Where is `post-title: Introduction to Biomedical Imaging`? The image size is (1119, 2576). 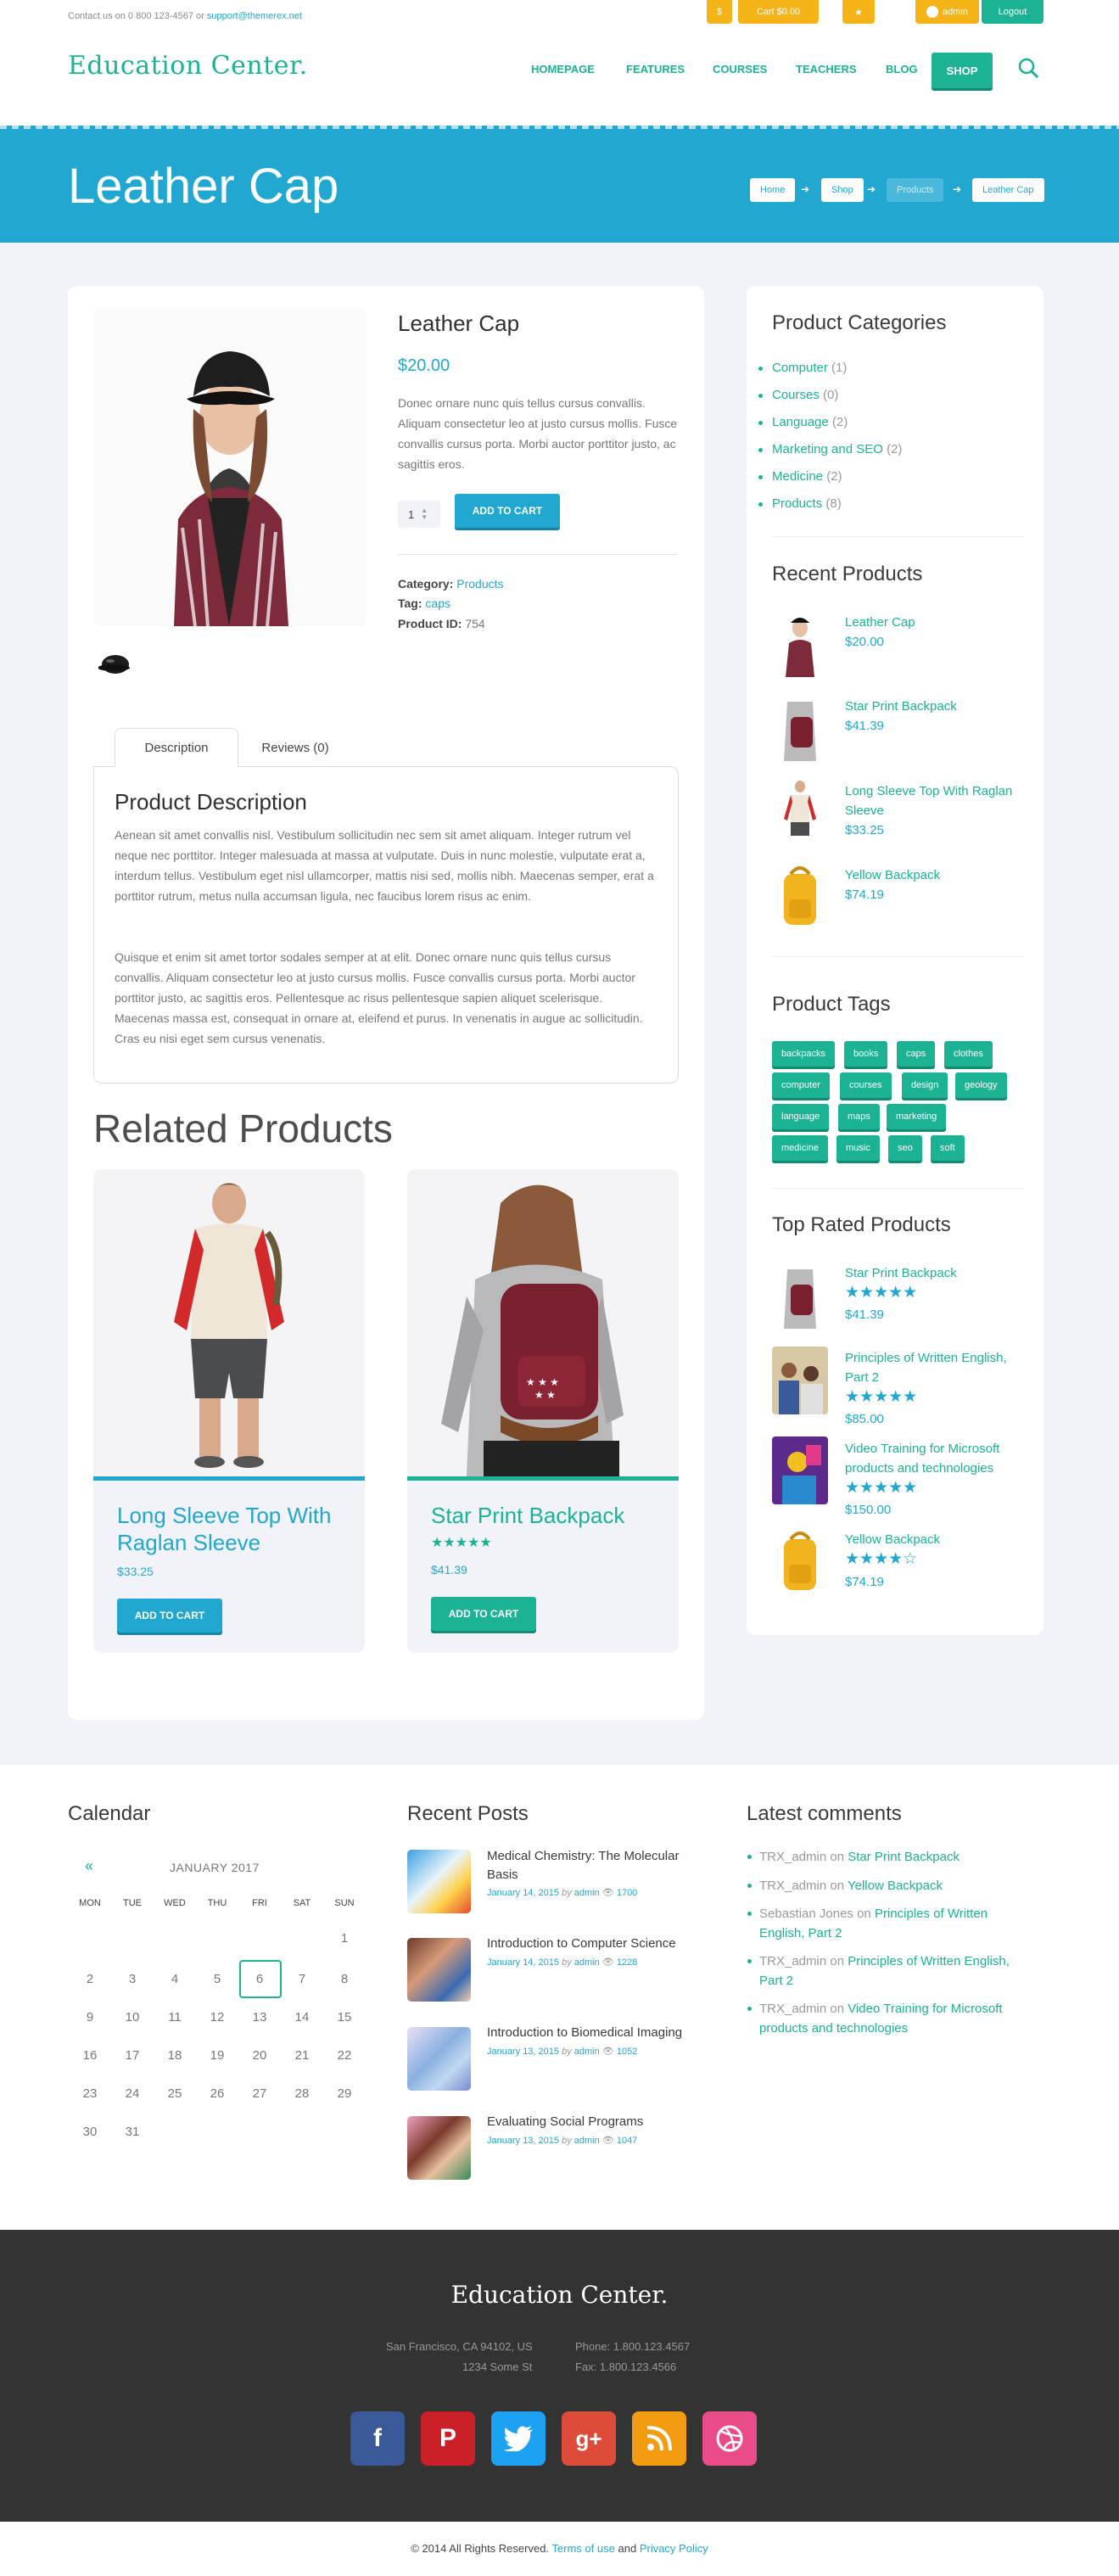
post-title: Introduction to Biomedical Imaging is located at coordinates (593, 2033).